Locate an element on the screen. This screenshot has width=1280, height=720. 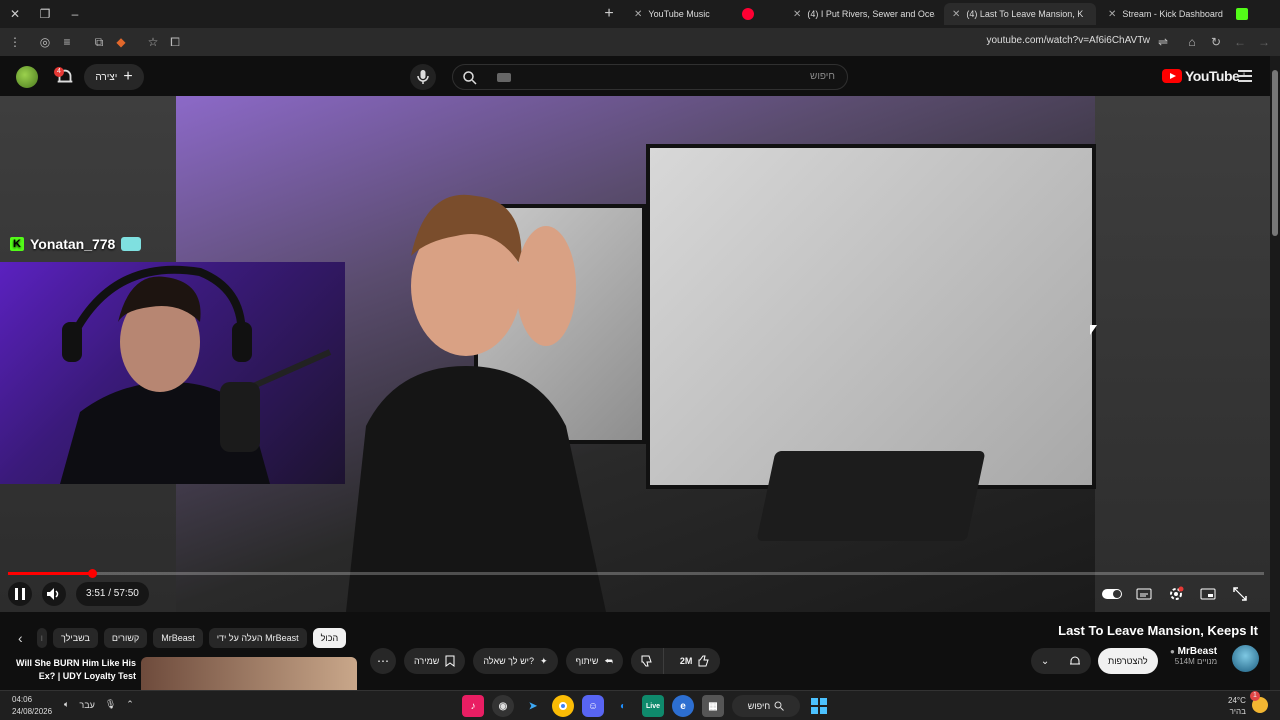
share-button: שיתוף ⮪ is located at coordinates (594, 661).